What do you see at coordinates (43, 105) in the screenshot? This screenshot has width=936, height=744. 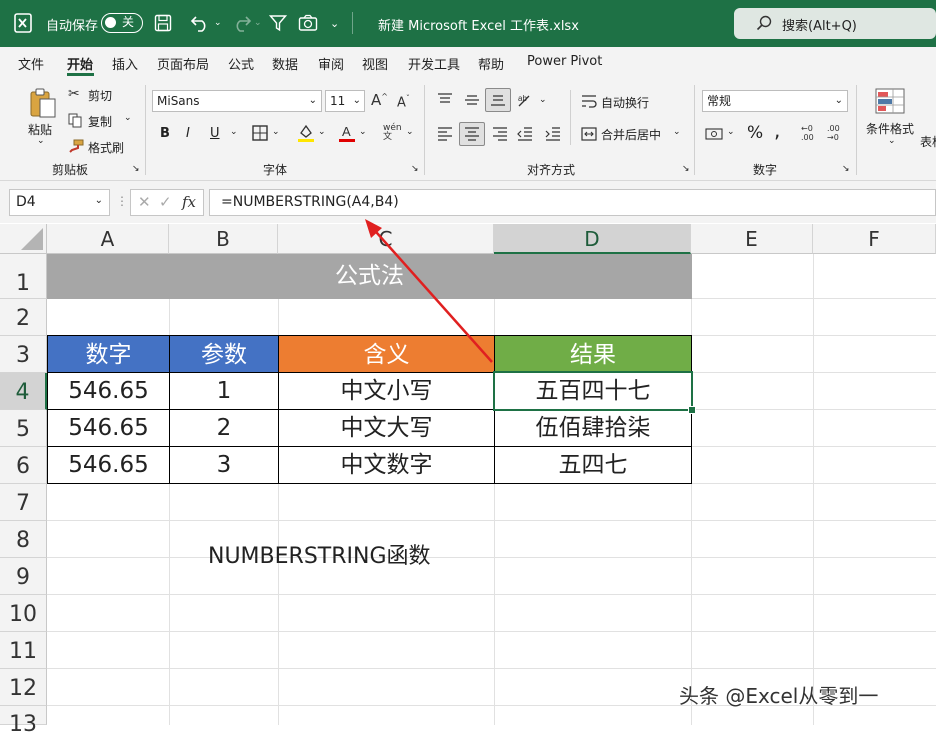 I see `paste-icon` at bounding box center [43, 105].